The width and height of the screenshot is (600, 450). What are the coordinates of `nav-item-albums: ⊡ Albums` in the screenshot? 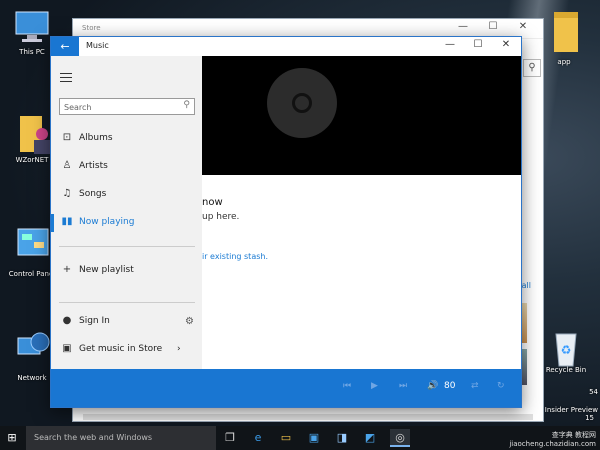 It's located at (126, 139).